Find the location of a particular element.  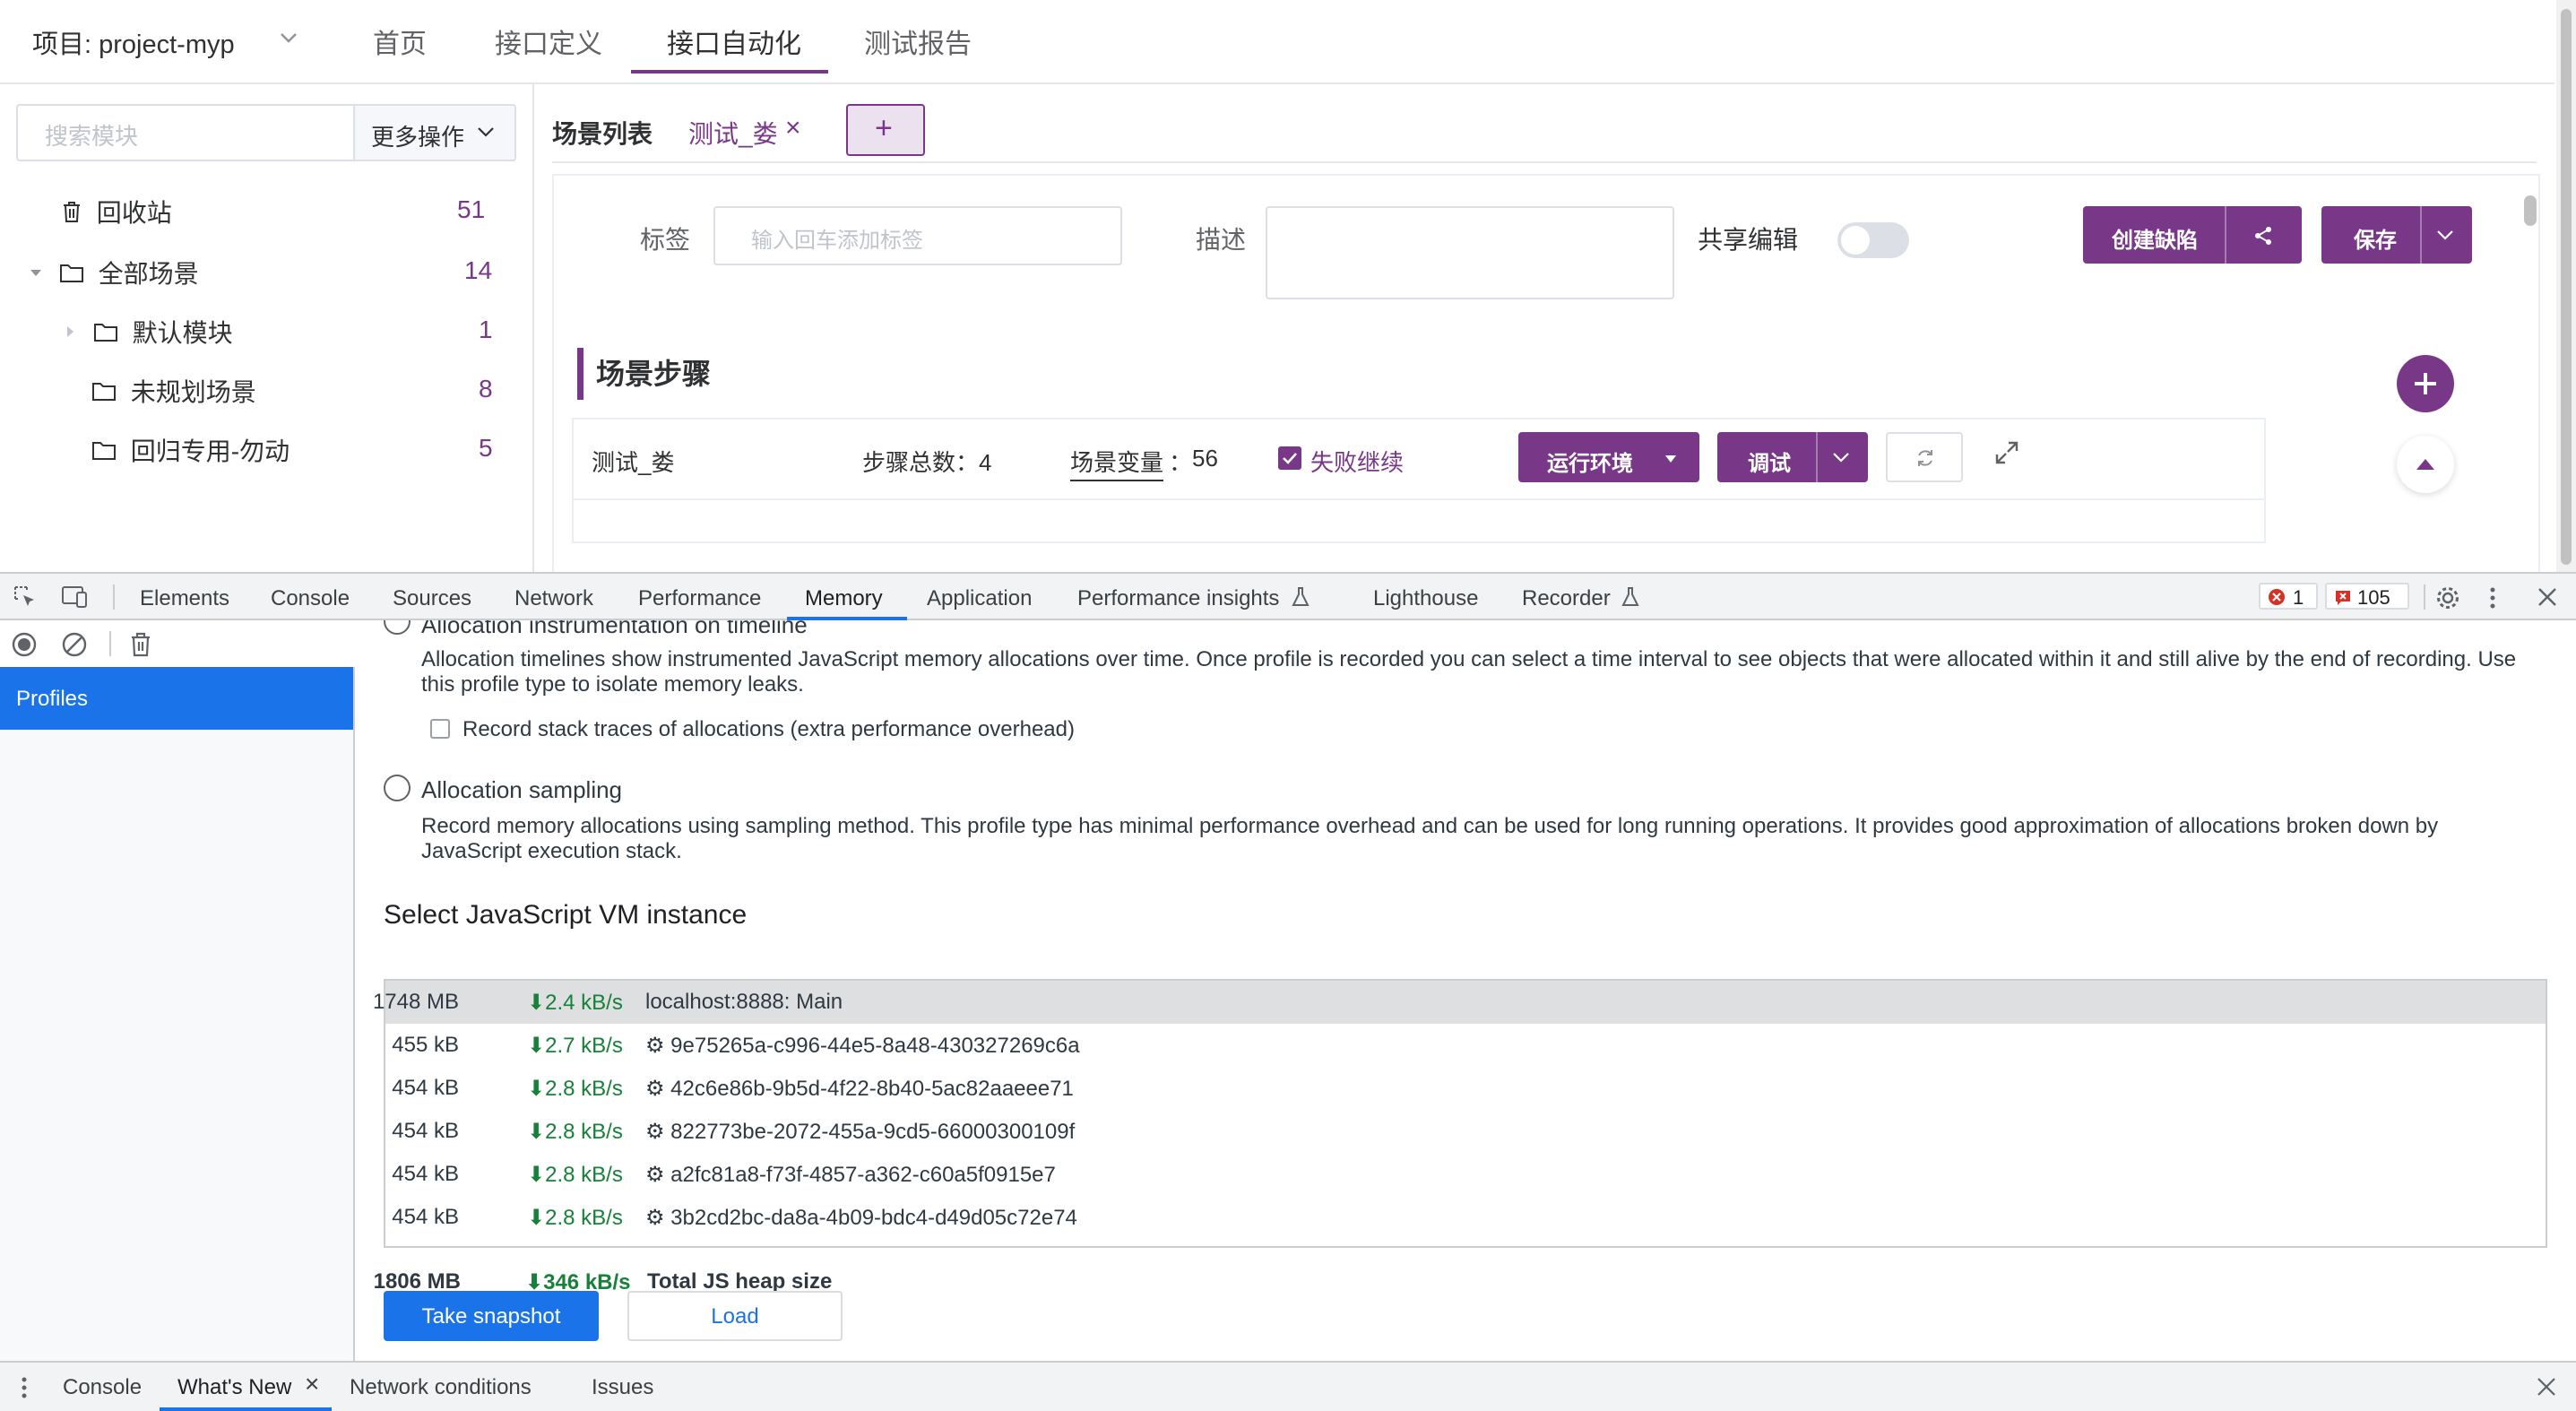

tree-item-unplanned-scenarios: 未规划场景 8 is located at coordinates (300, 392).